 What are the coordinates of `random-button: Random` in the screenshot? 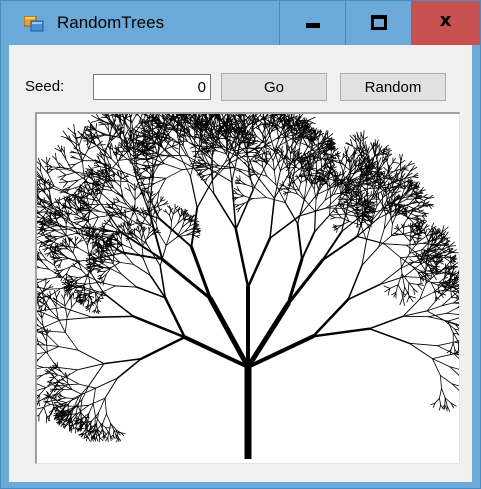 It's located at (393, 87).